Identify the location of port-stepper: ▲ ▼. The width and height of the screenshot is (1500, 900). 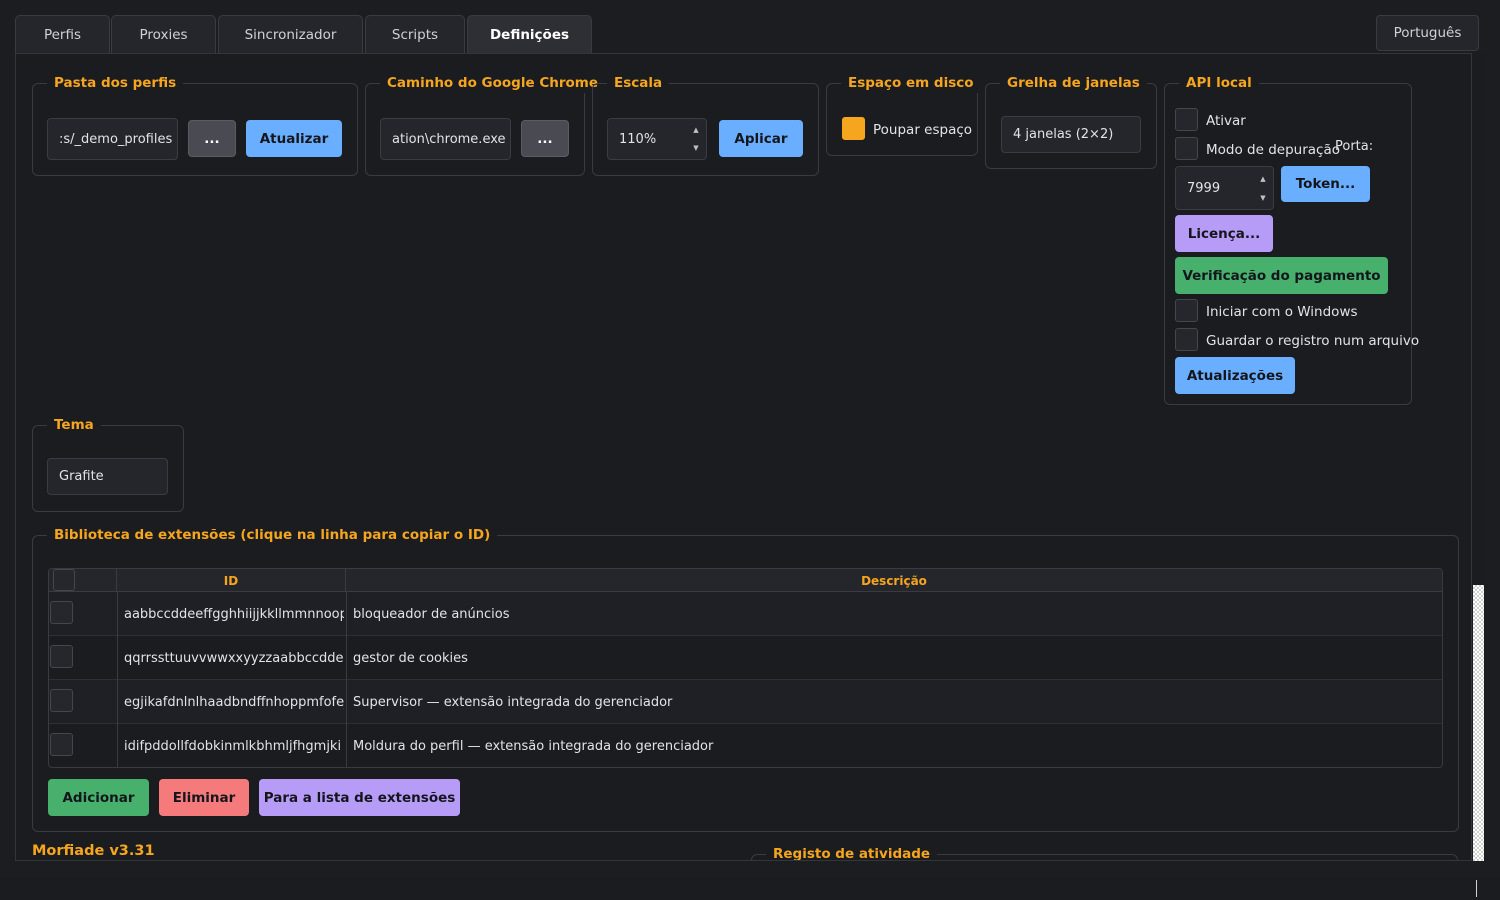
(1263, 188).